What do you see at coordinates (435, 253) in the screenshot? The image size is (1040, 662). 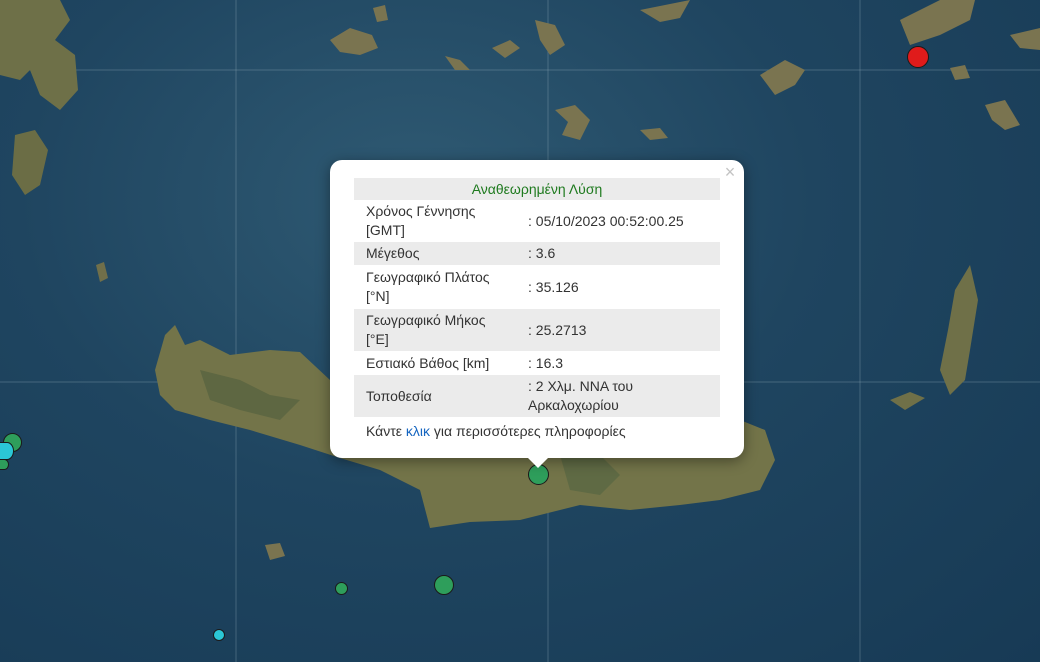 I see `magnitude-label: Μέγεθος` at bounding box center [435, 253].